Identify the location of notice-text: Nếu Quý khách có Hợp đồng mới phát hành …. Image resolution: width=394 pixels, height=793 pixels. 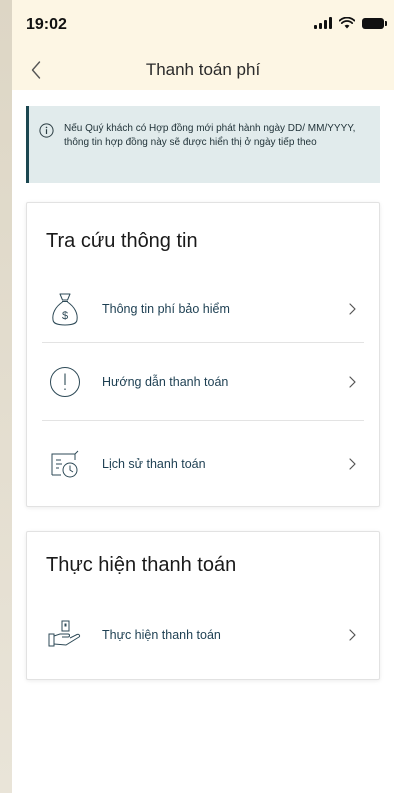
(210, 135).